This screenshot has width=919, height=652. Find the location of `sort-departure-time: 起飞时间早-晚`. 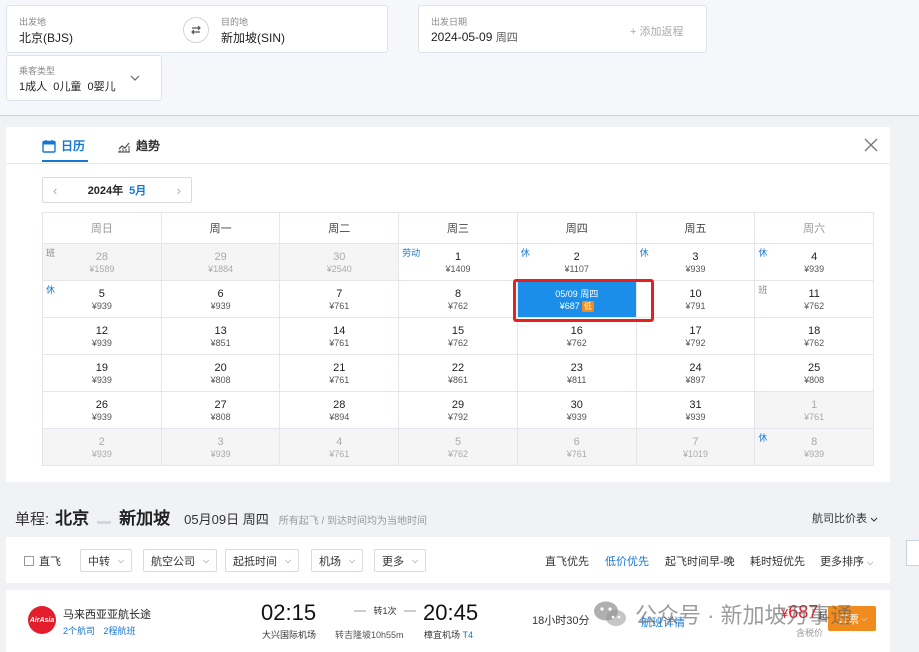

sort-departure-time: 起飞时间早-晚 is located at coordinates (700, 561).